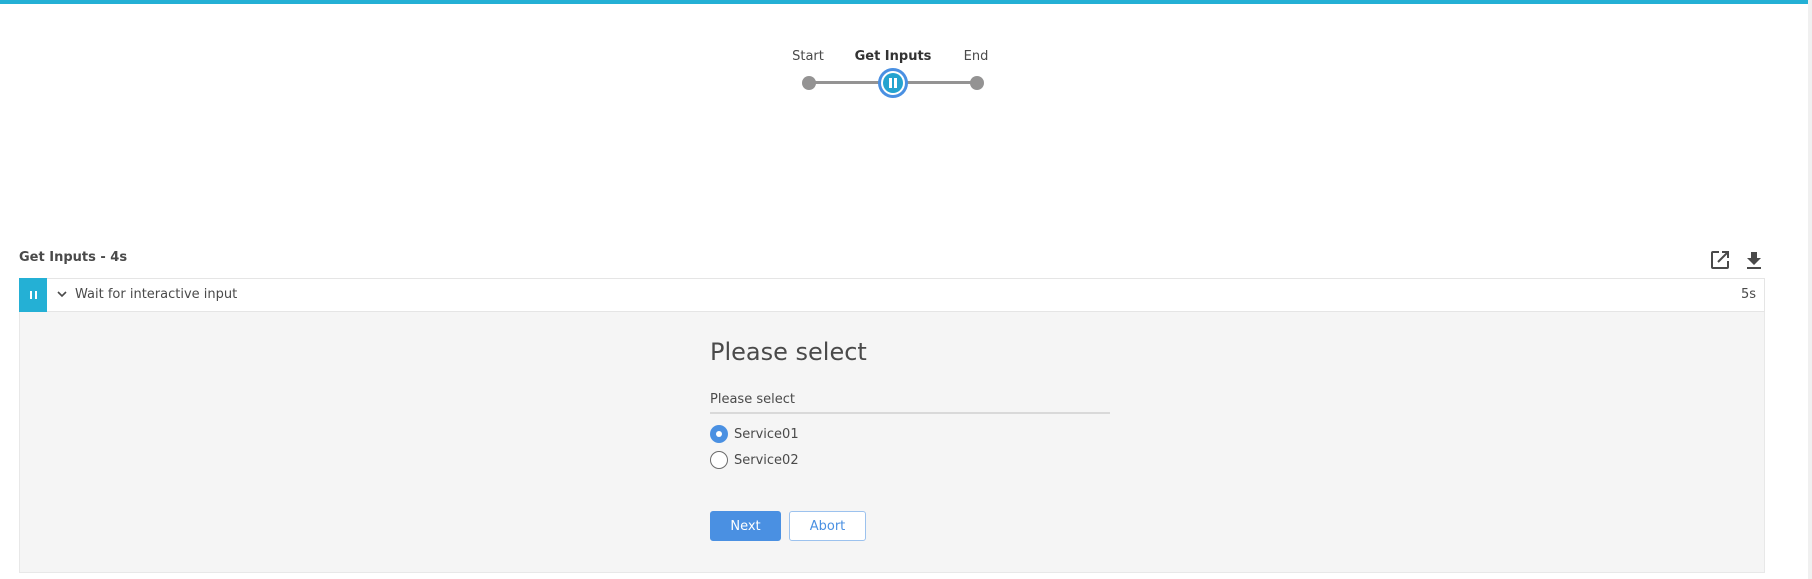 The height and width of the screenshot is (579, 1812). I want to click on radio-option-service01: Service01, so click(754, 434).